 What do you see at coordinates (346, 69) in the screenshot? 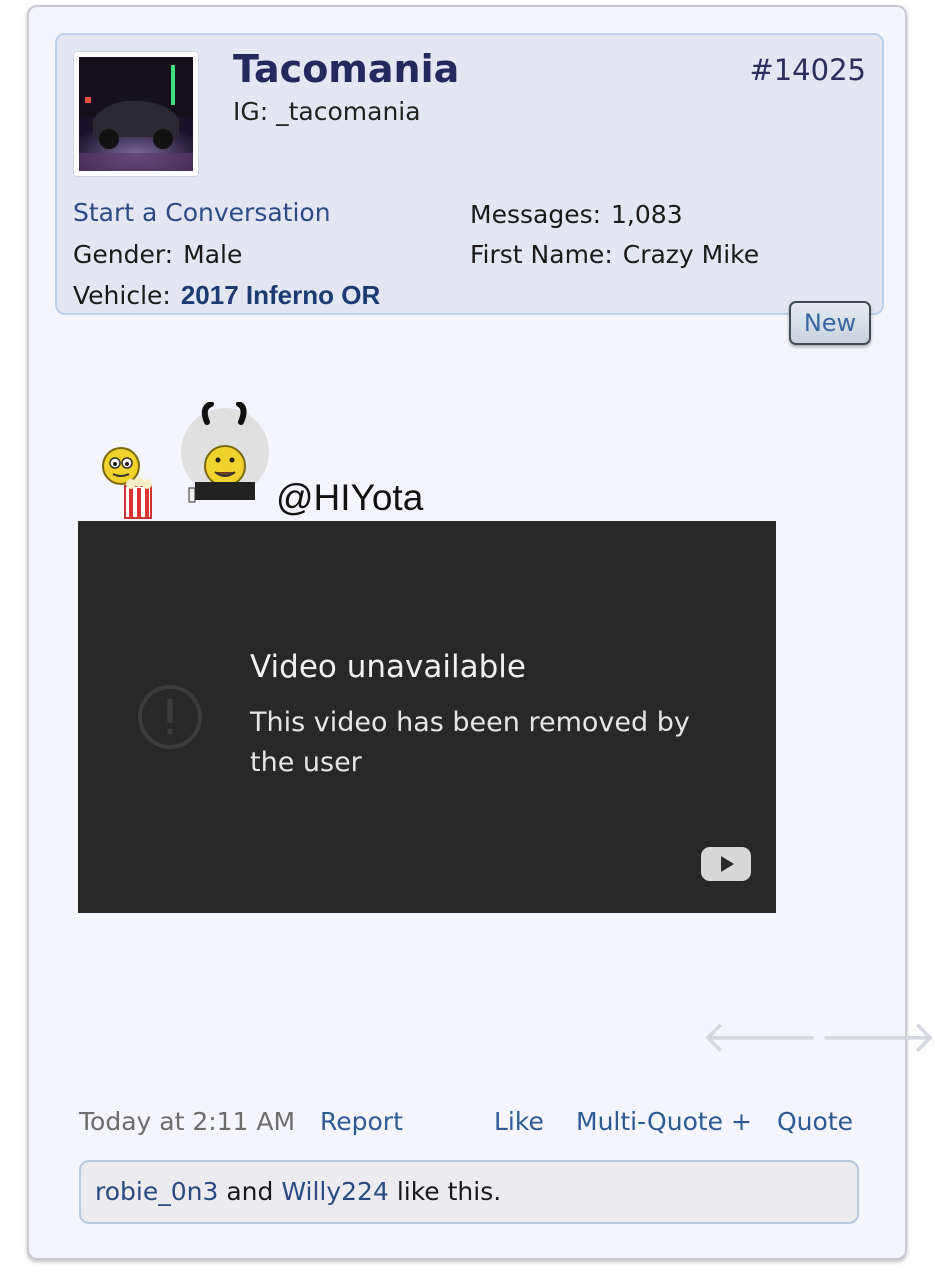
I see `username: Tacomania` at bounding box center [346, 69].